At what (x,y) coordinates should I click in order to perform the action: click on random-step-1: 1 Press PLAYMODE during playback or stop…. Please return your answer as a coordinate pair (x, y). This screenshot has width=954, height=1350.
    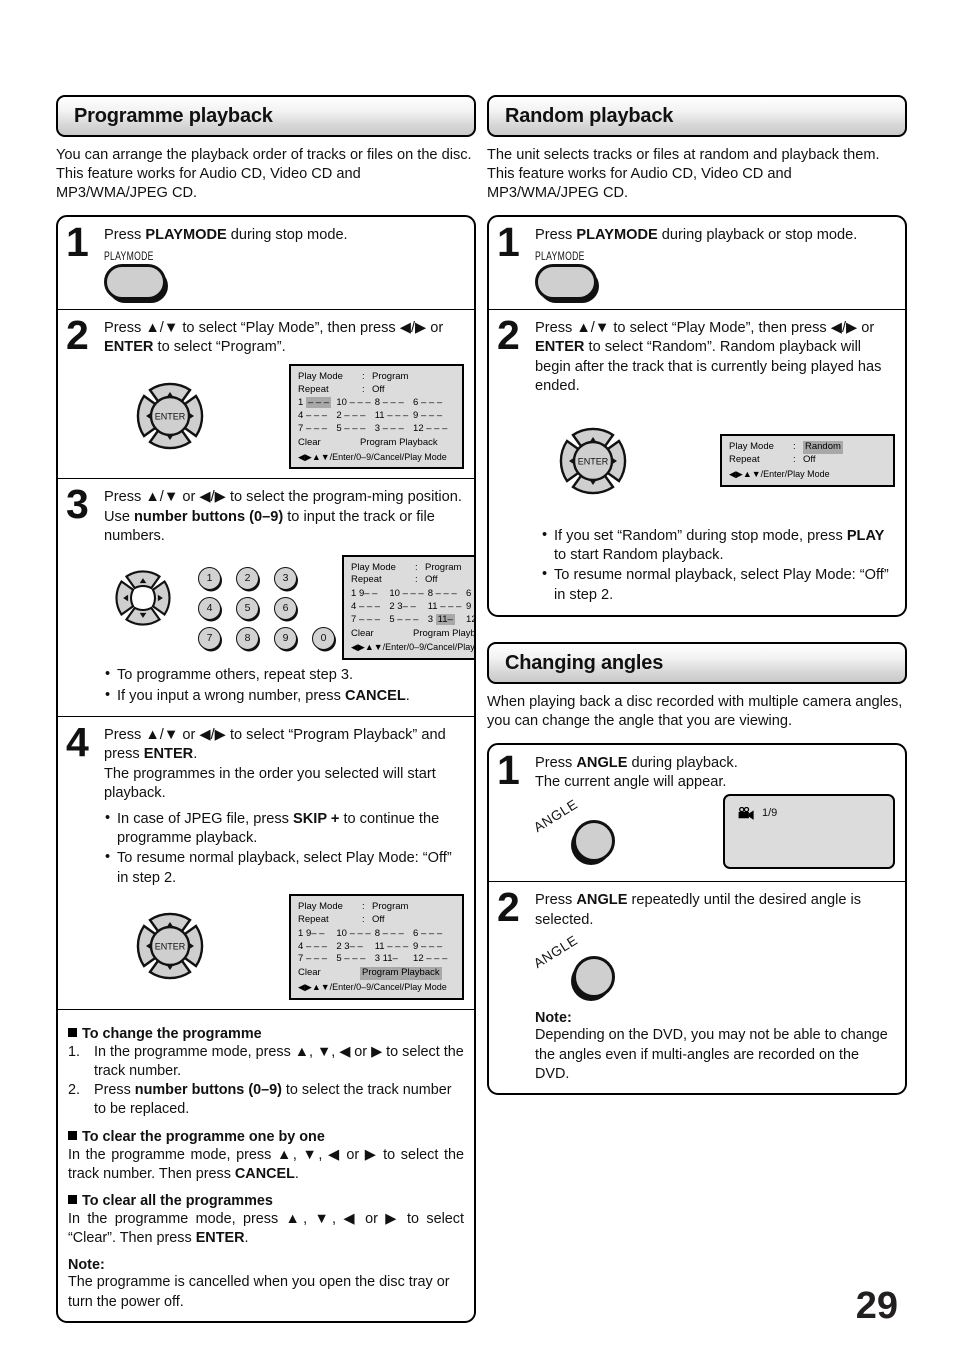
    Looking at the image, I should click on (697, 264).